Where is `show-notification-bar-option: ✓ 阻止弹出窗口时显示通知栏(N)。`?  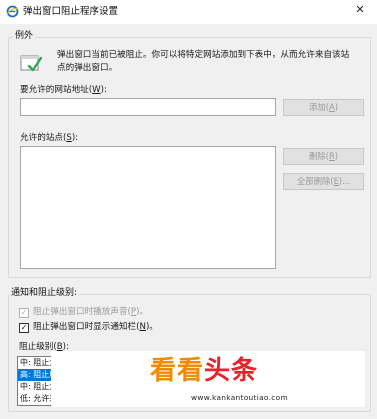 show-notification-bar-option: ✓ 阻止弹出窗口时显示通知栏(N)。 is located at coordinates (88, 327).